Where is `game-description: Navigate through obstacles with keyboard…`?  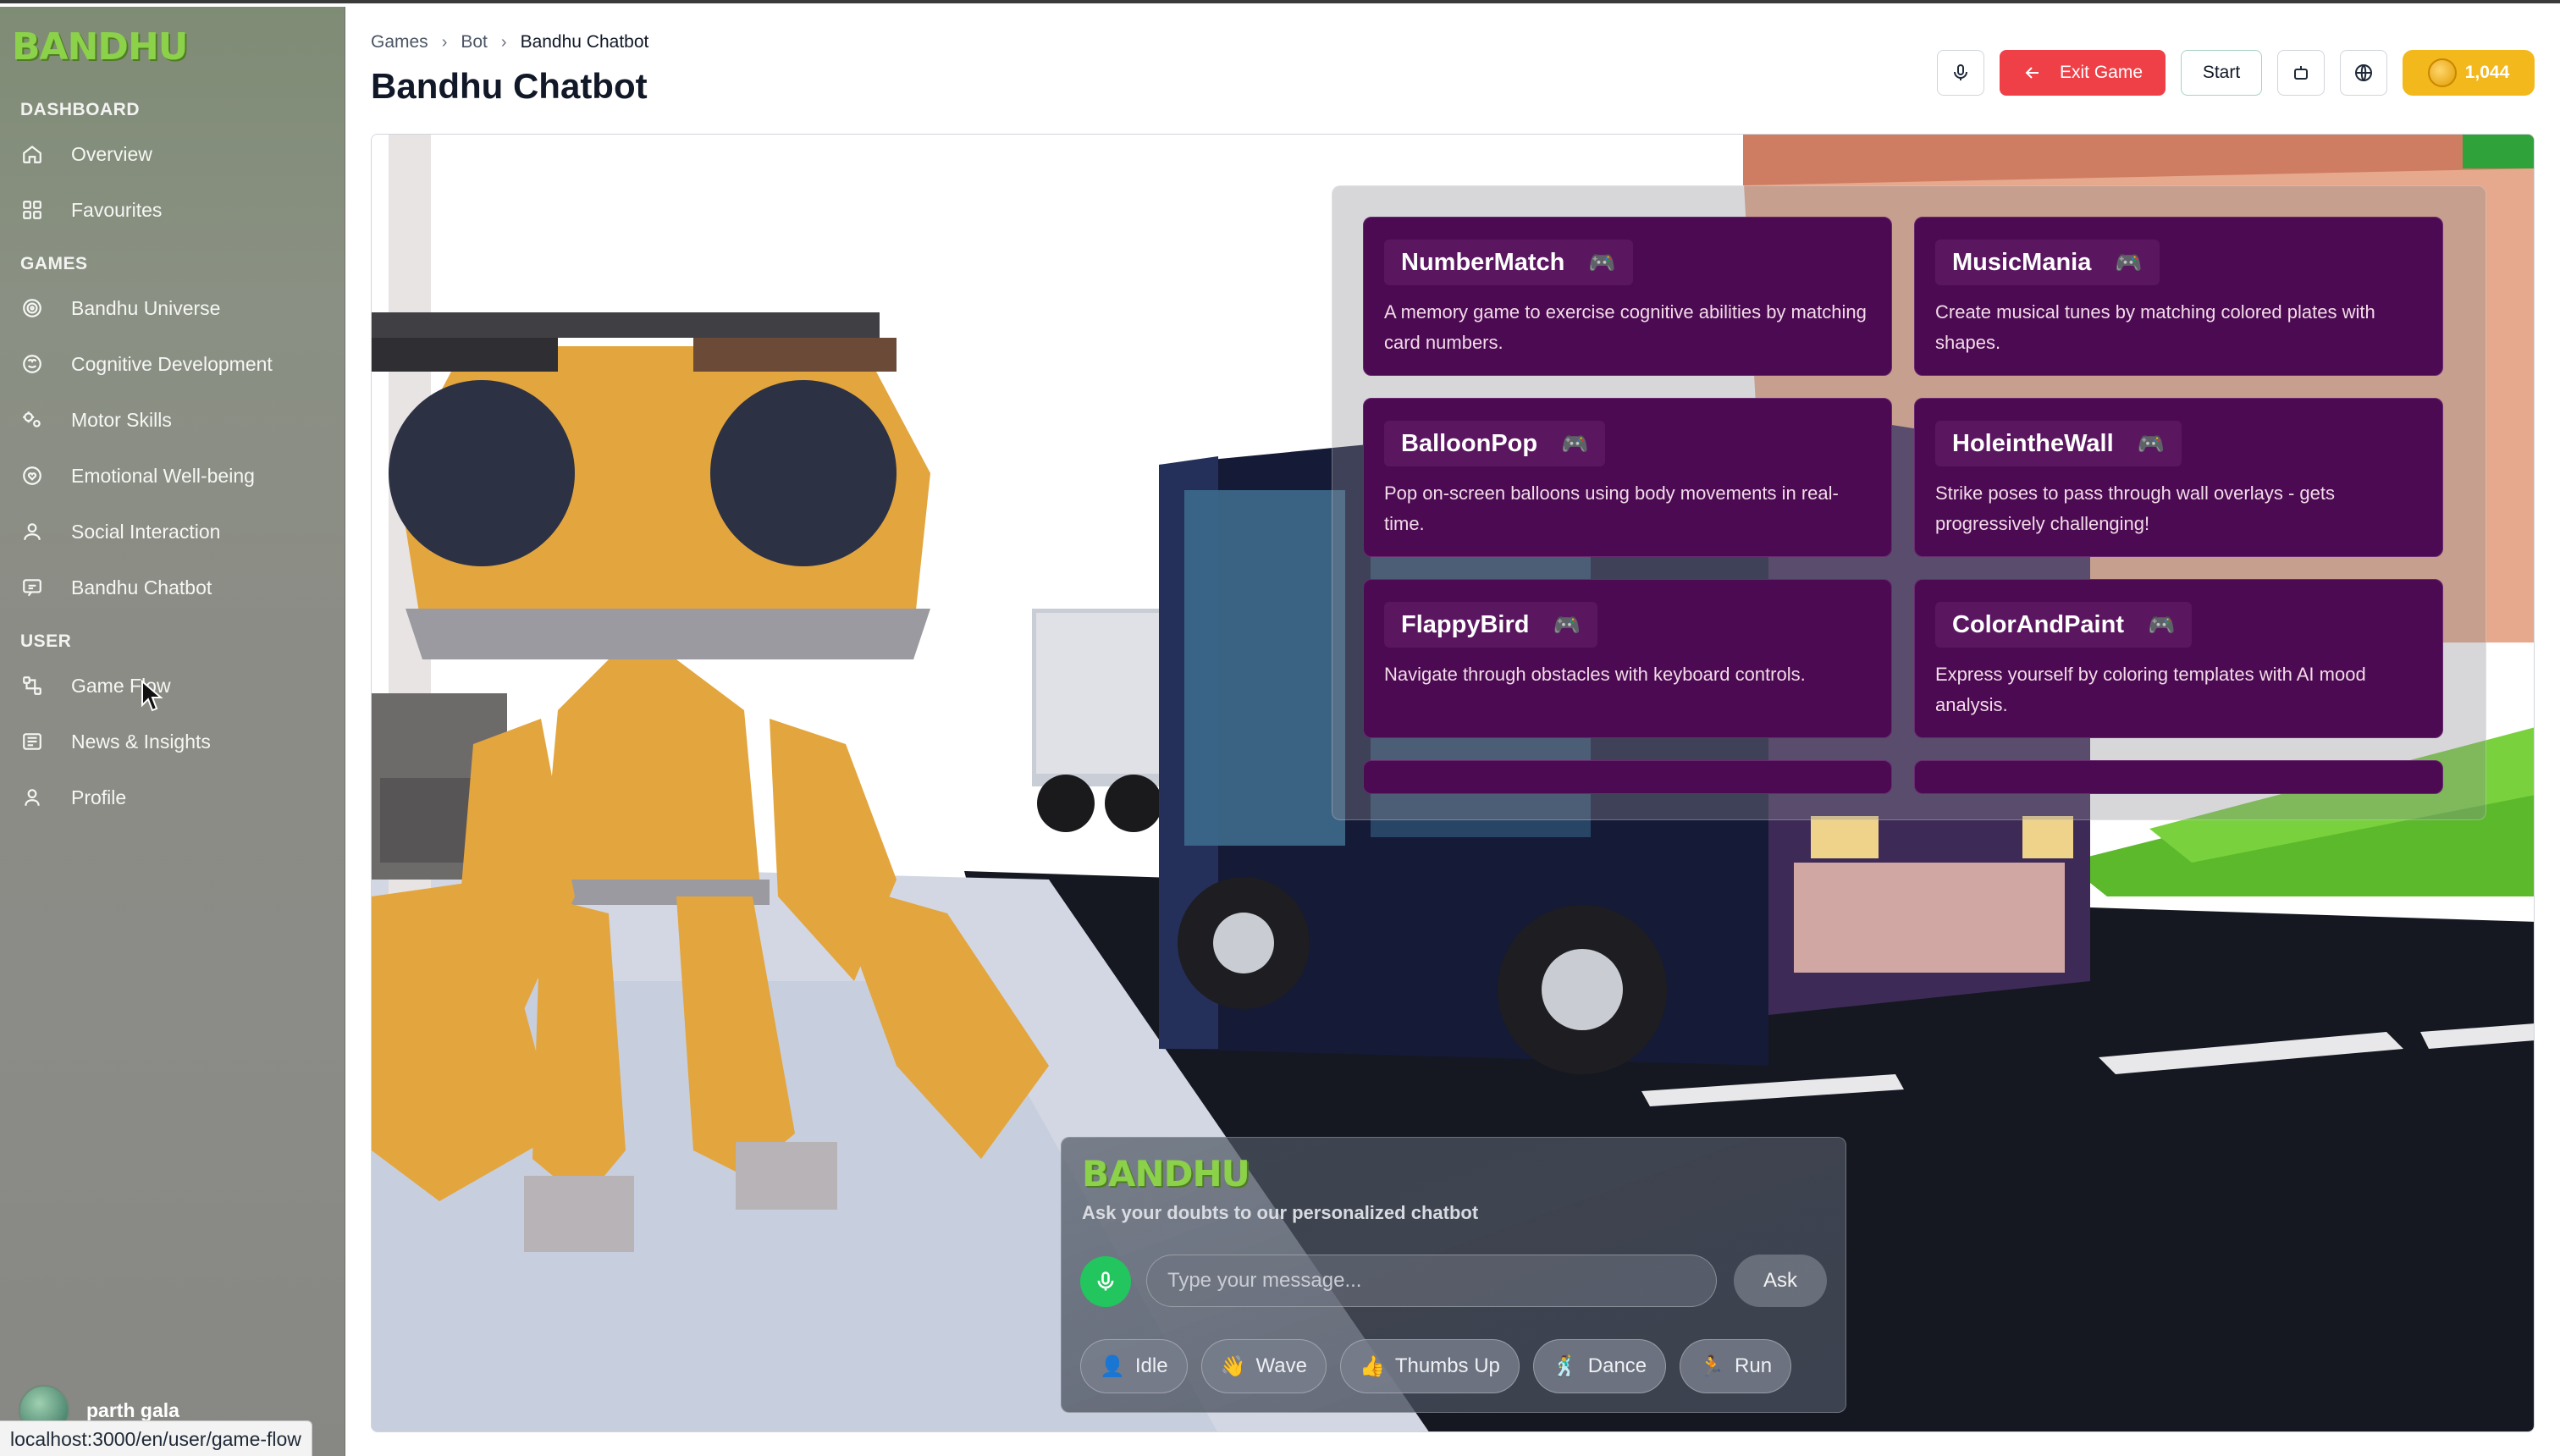
game-description: Navigate through obstacles with keyboard… is located at coordinates (1595, 674).